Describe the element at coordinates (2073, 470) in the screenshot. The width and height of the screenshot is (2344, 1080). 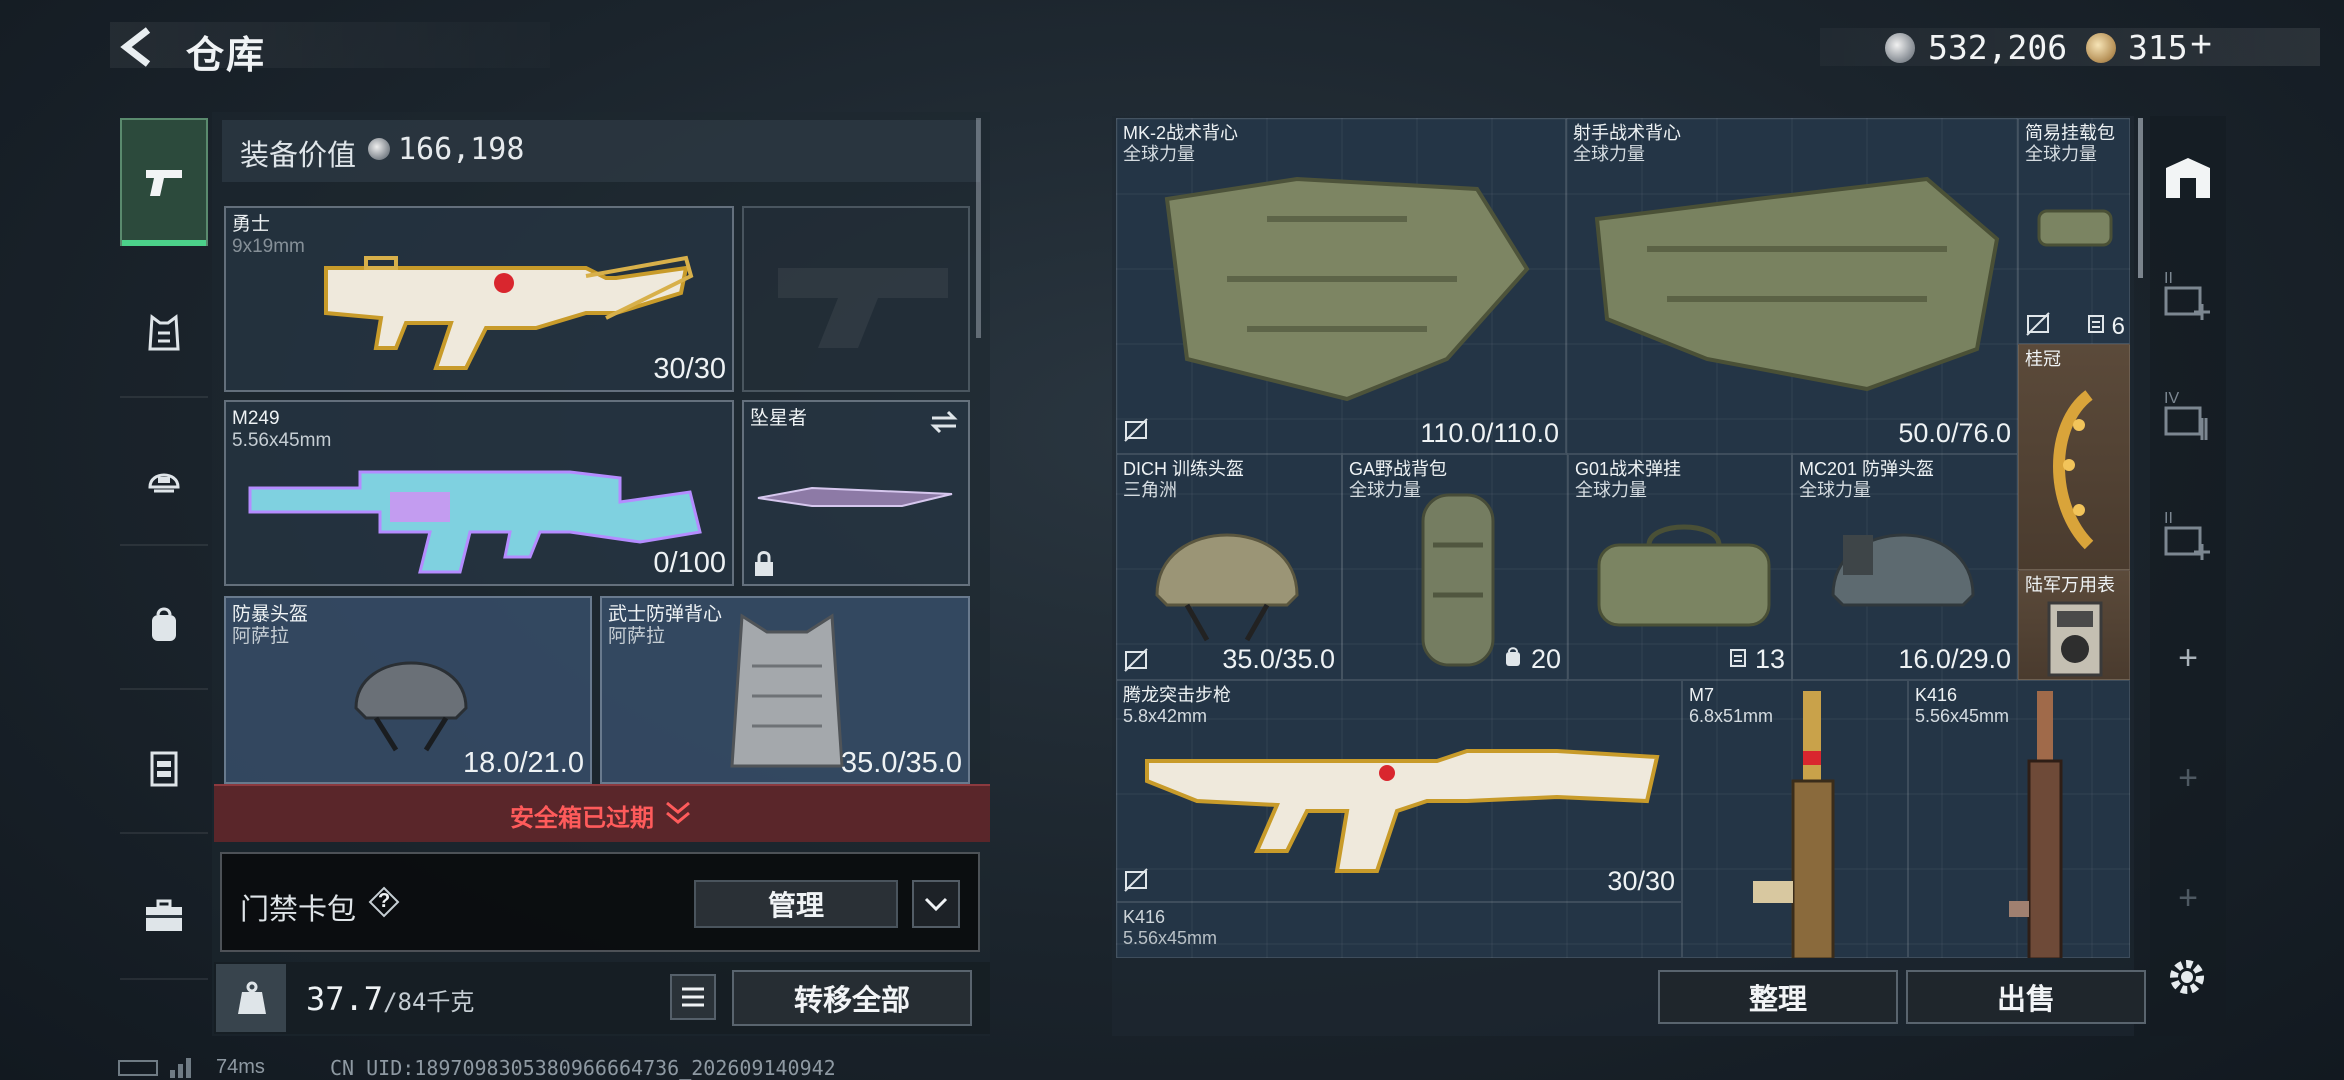
I see `laurel-crown-image` at that location.